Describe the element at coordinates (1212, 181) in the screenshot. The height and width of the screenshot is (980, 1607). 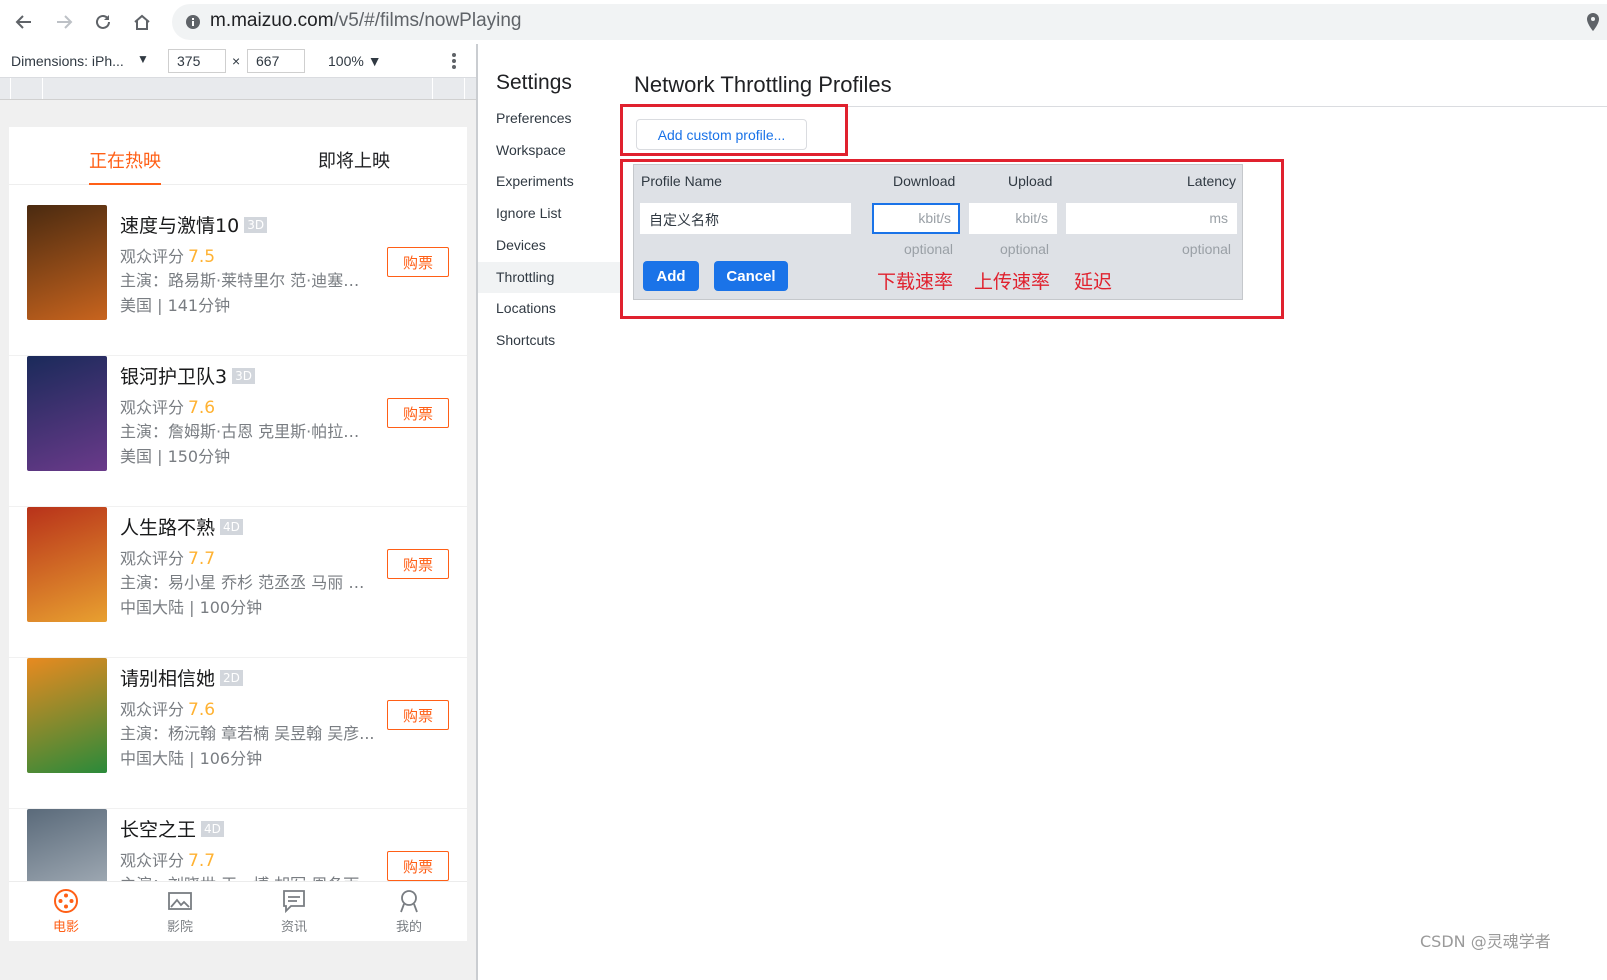
I see `col-latency: Latency` at that location.